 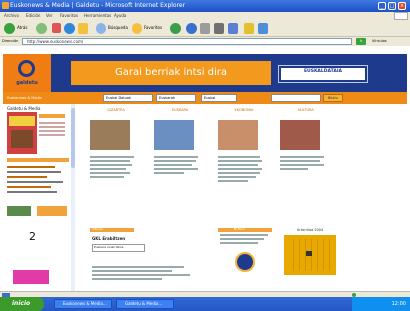 What do you see at coordinates (11, 16) in the screenshot?
I see `menu-file: Archivo` at bounding box center [11, 16].